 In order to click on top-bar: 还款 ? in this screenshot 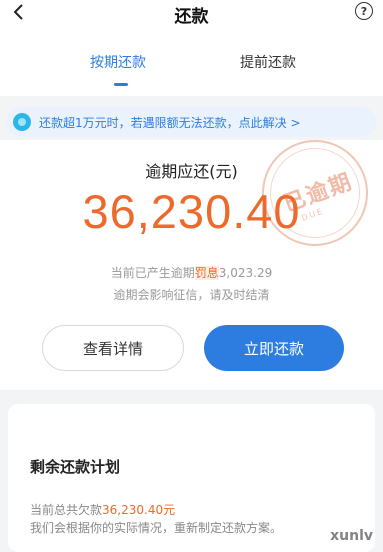, I will do `click(191, 13)`.